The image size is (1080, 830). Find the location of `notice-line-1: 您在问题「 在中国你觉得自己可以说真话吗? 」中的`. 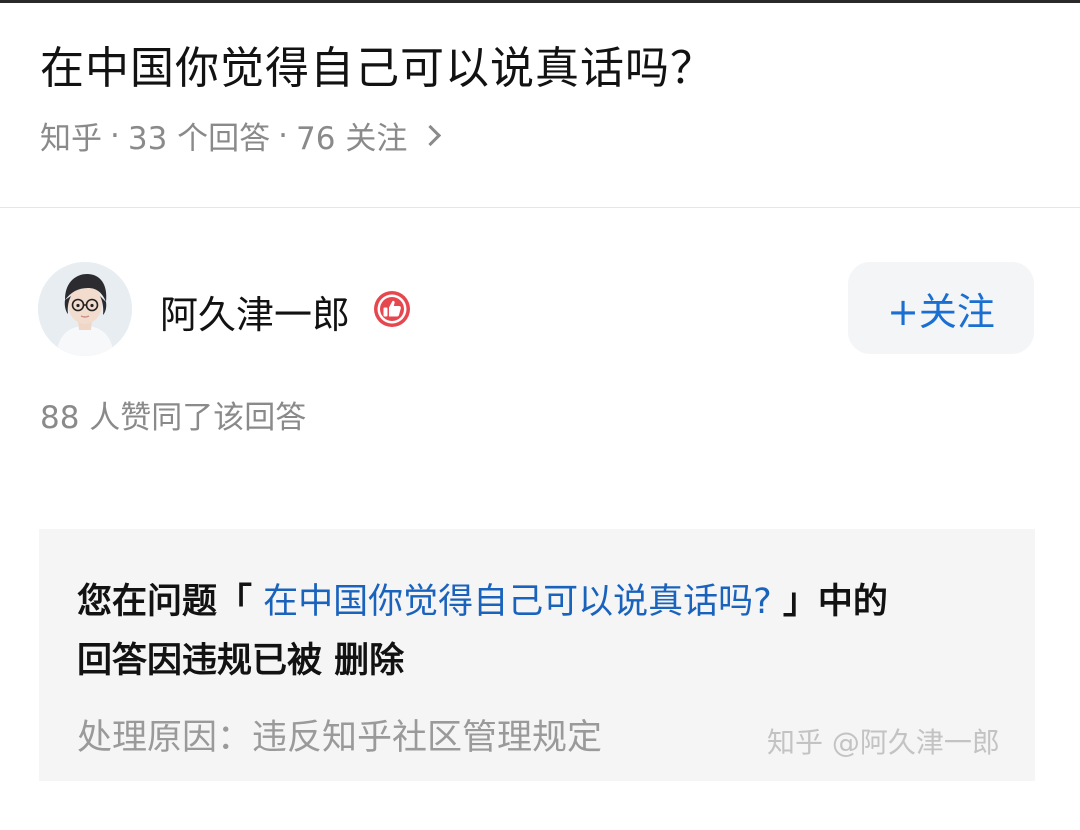

notice-line-1: 您在问题「 在中国你觉得自己可以说真话吗? 」中的 is located at coordinates (482, 598).